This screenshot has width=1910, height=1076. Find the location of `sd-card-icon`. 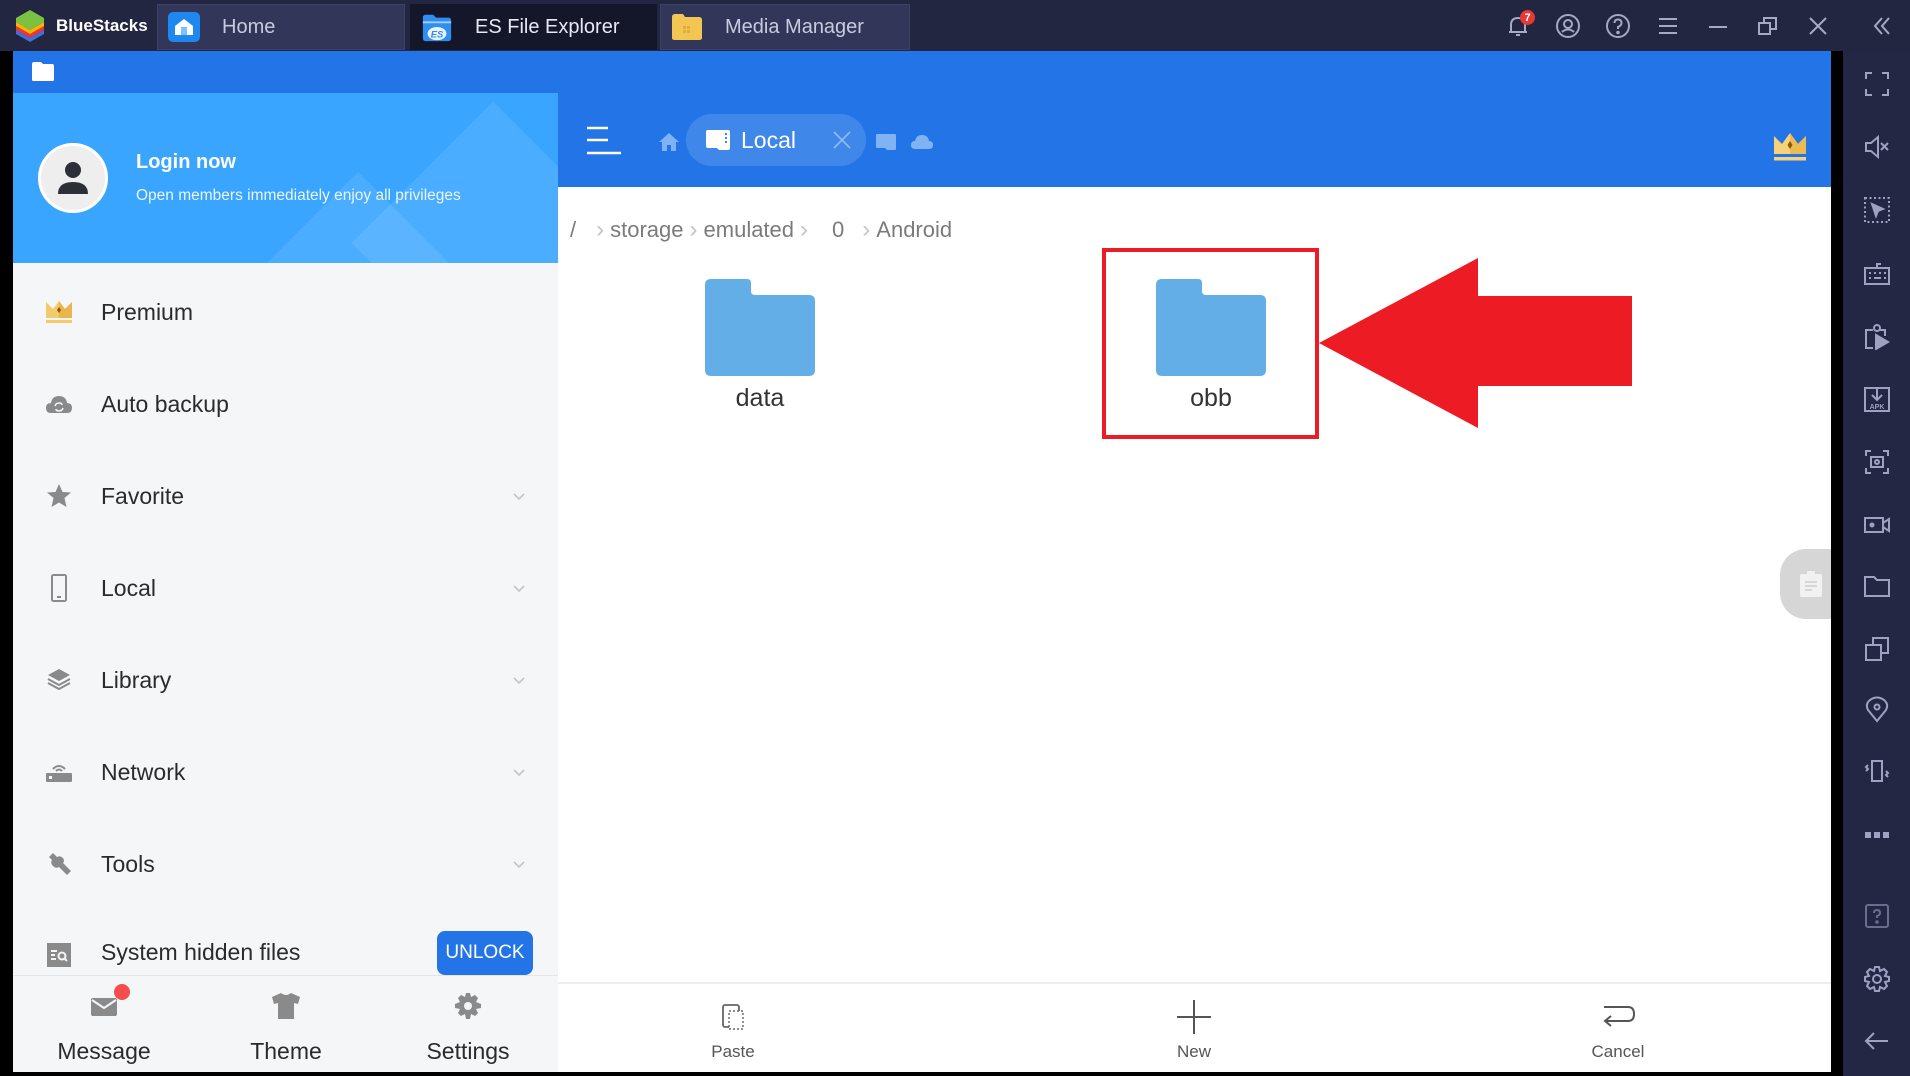

sd-card-icon is located at coordinates (718, 140).